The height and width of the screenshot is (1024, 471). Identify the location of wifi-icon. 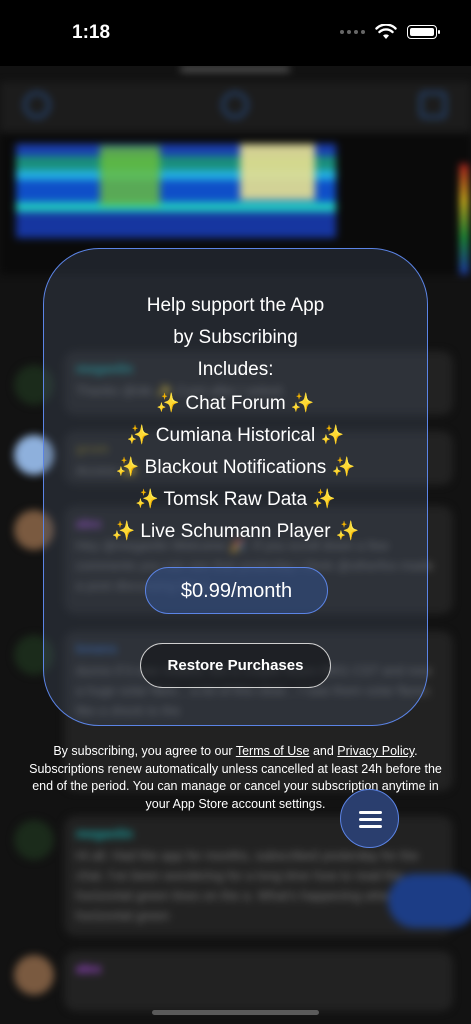
(386, 31).